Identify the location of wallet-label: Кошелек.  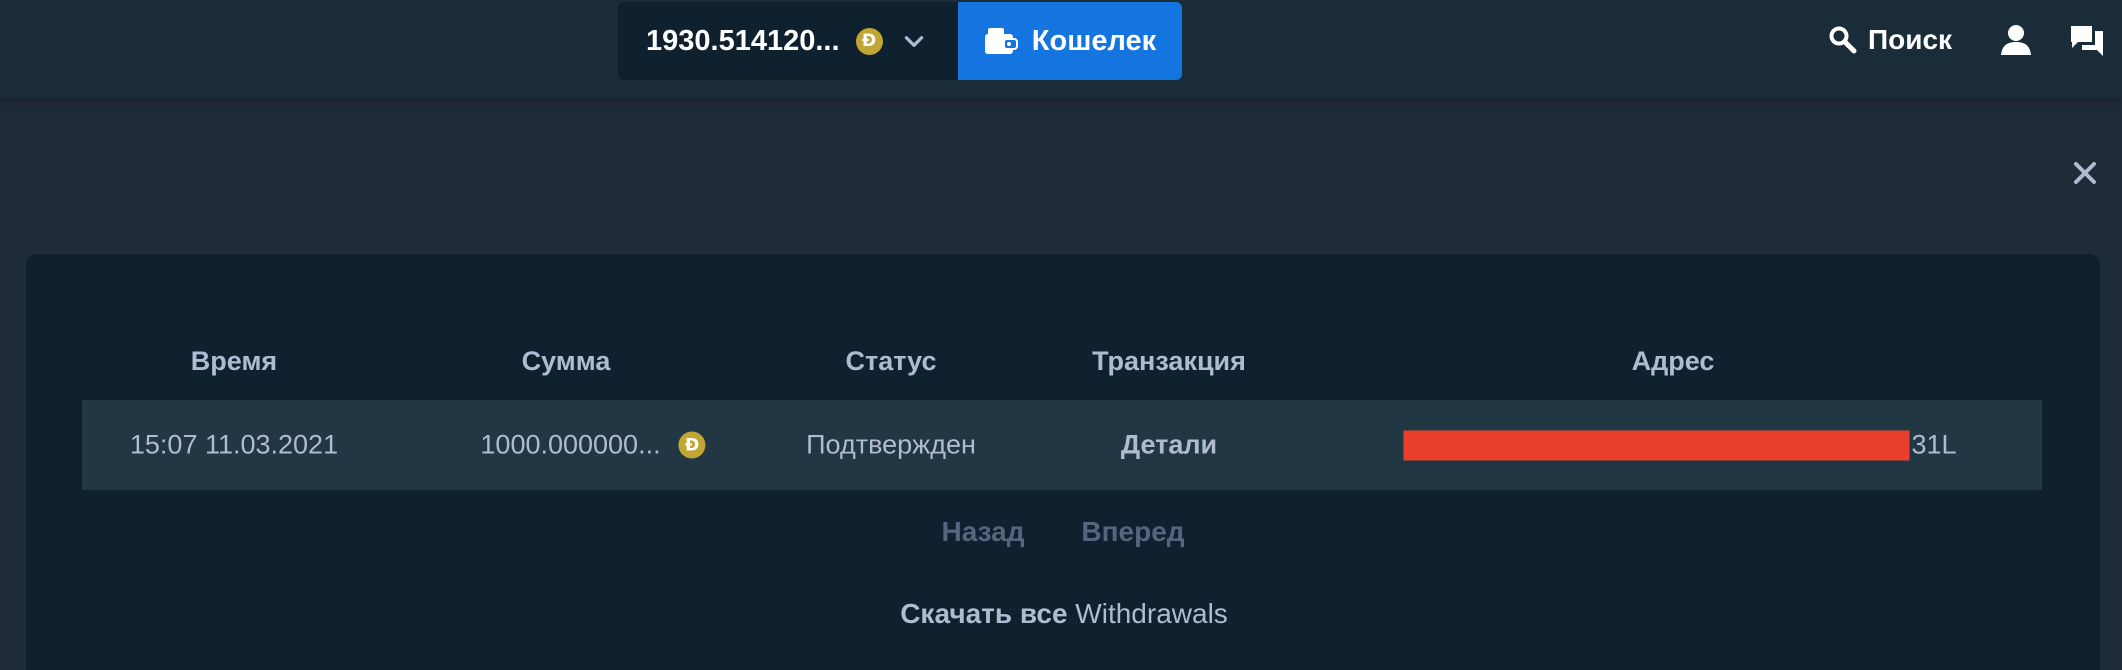
(1094, 40).